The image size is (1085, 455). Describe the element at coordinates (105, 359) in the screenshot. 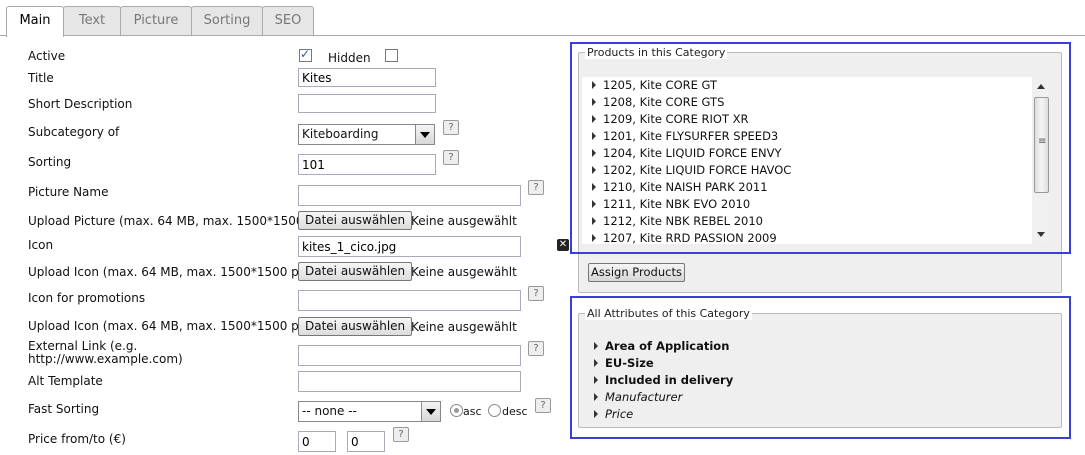

I see `external-link-label-line2: http://www.example.com)` at that location.